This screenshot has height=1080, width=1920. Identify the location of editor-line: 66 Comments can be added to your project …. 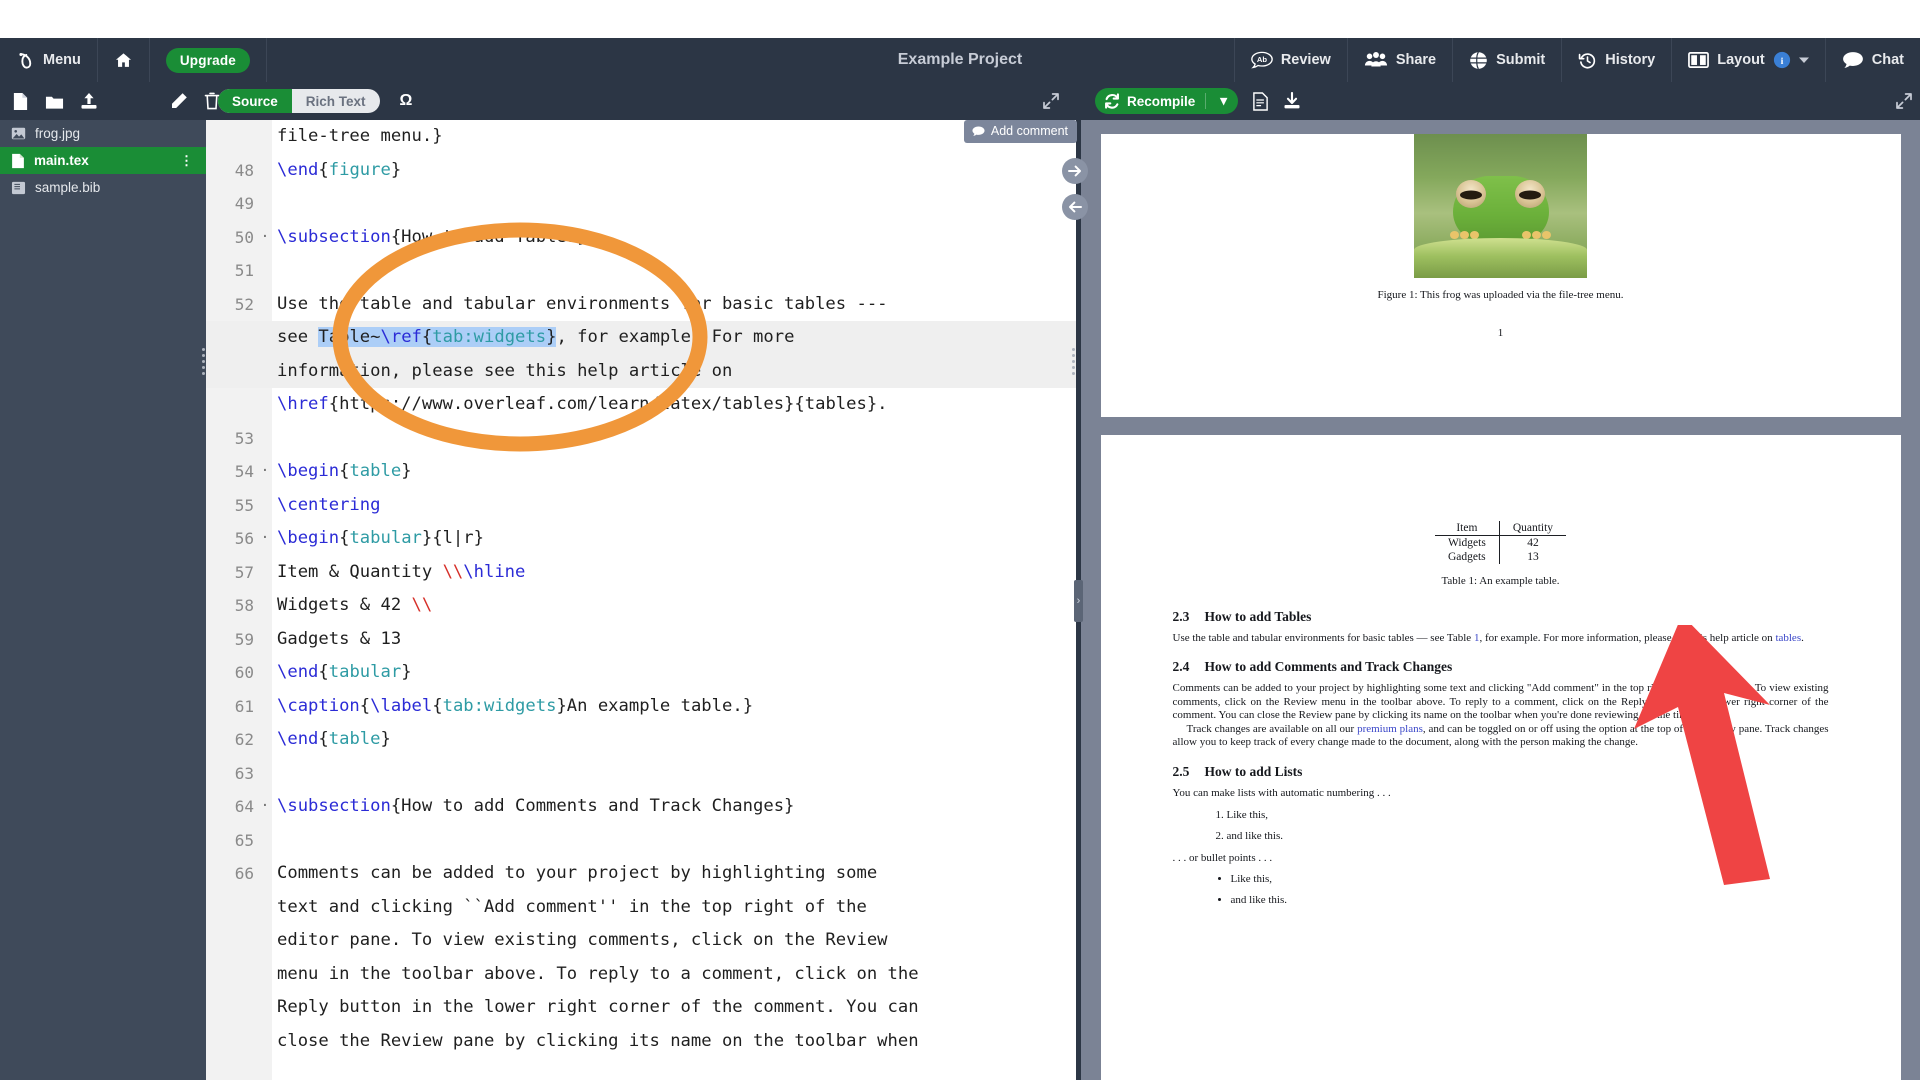
(643, 874).